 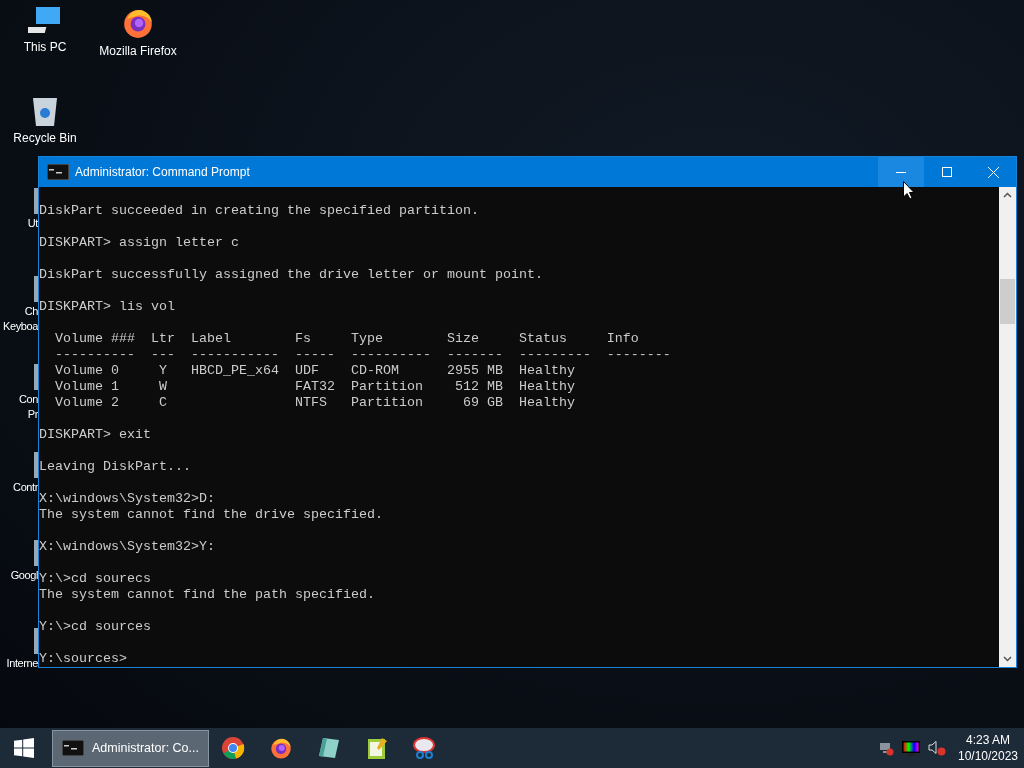 What do you see at coordinates (329, 748) in the screenshot?
I see `notebook-icon` at bounding box center [329, 748].